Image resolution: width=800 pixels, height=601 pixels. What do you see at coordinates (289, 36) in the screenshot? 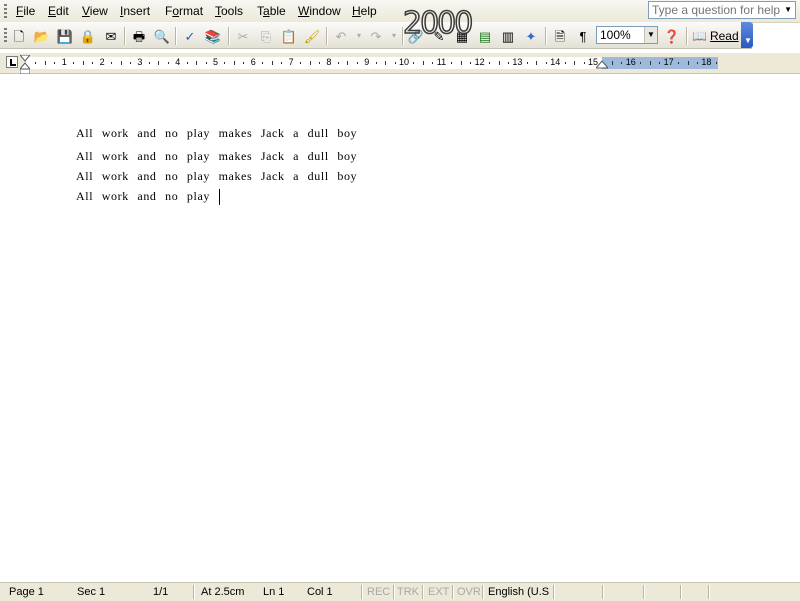
I see `paste-icon: 📋` at bounding box center [289, 36].